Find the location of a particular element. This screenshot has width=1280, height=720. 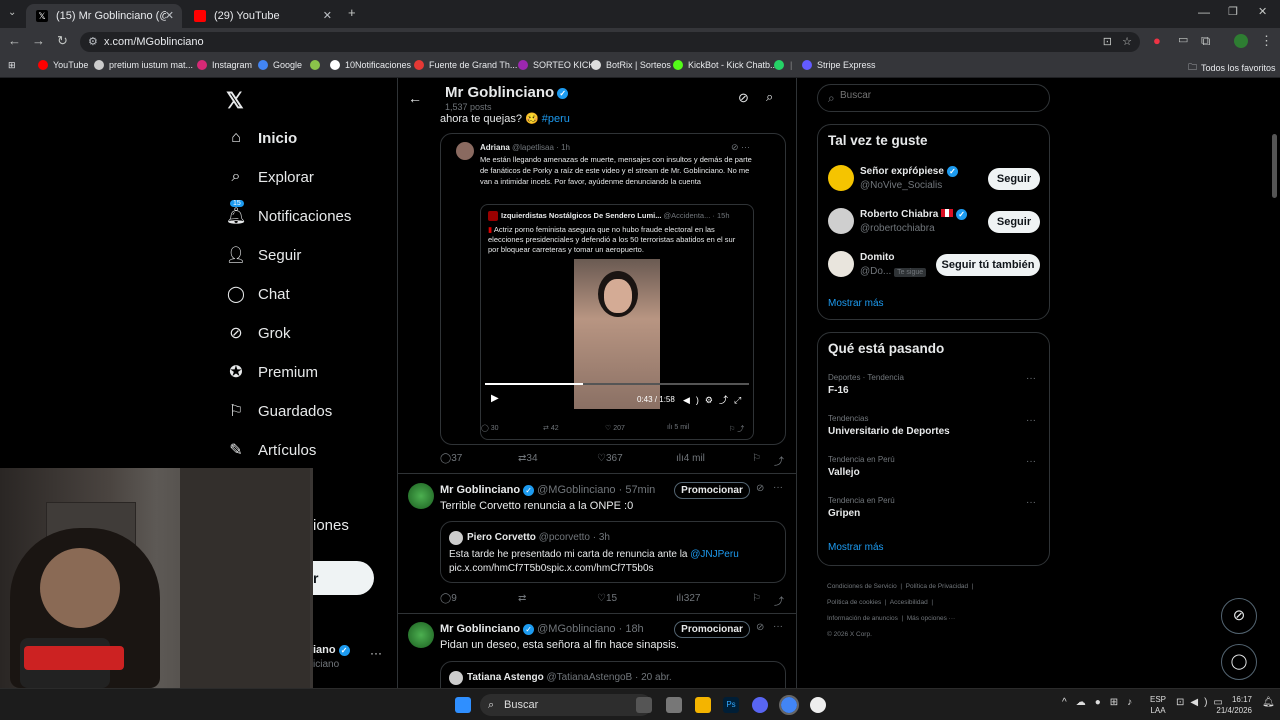

nav-grok: ⊘ Grok is located at coordinates (258, 333).